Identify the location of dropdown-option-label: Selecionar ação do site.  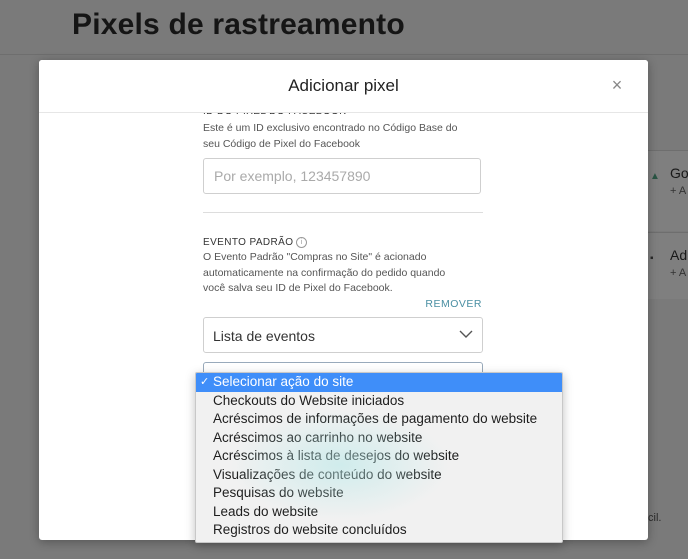
(283, 381).